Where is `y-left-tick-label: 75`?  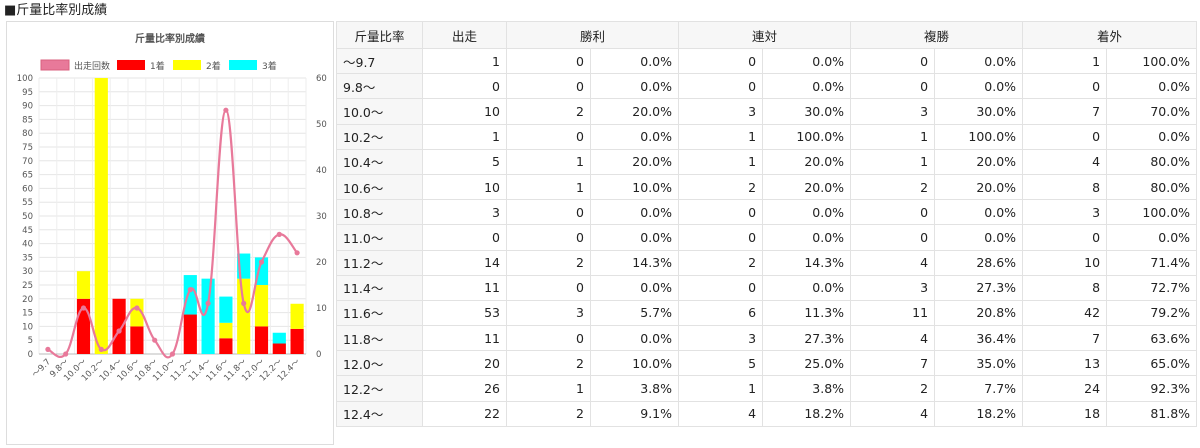
y-left-tick-label: 75 is located at coordinates (27, 148).